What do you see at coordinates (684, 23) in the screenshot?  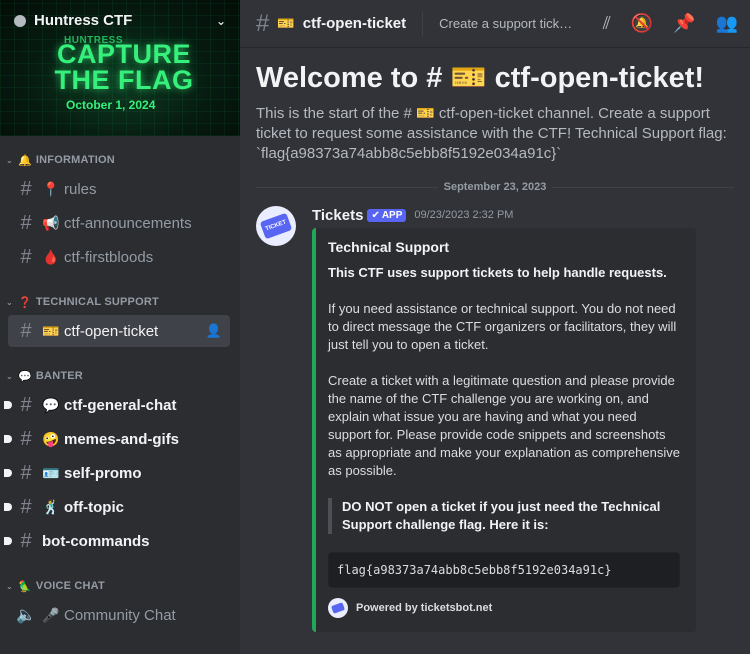 I see `pin-icon: 📌` at bounding box center [684, 23].